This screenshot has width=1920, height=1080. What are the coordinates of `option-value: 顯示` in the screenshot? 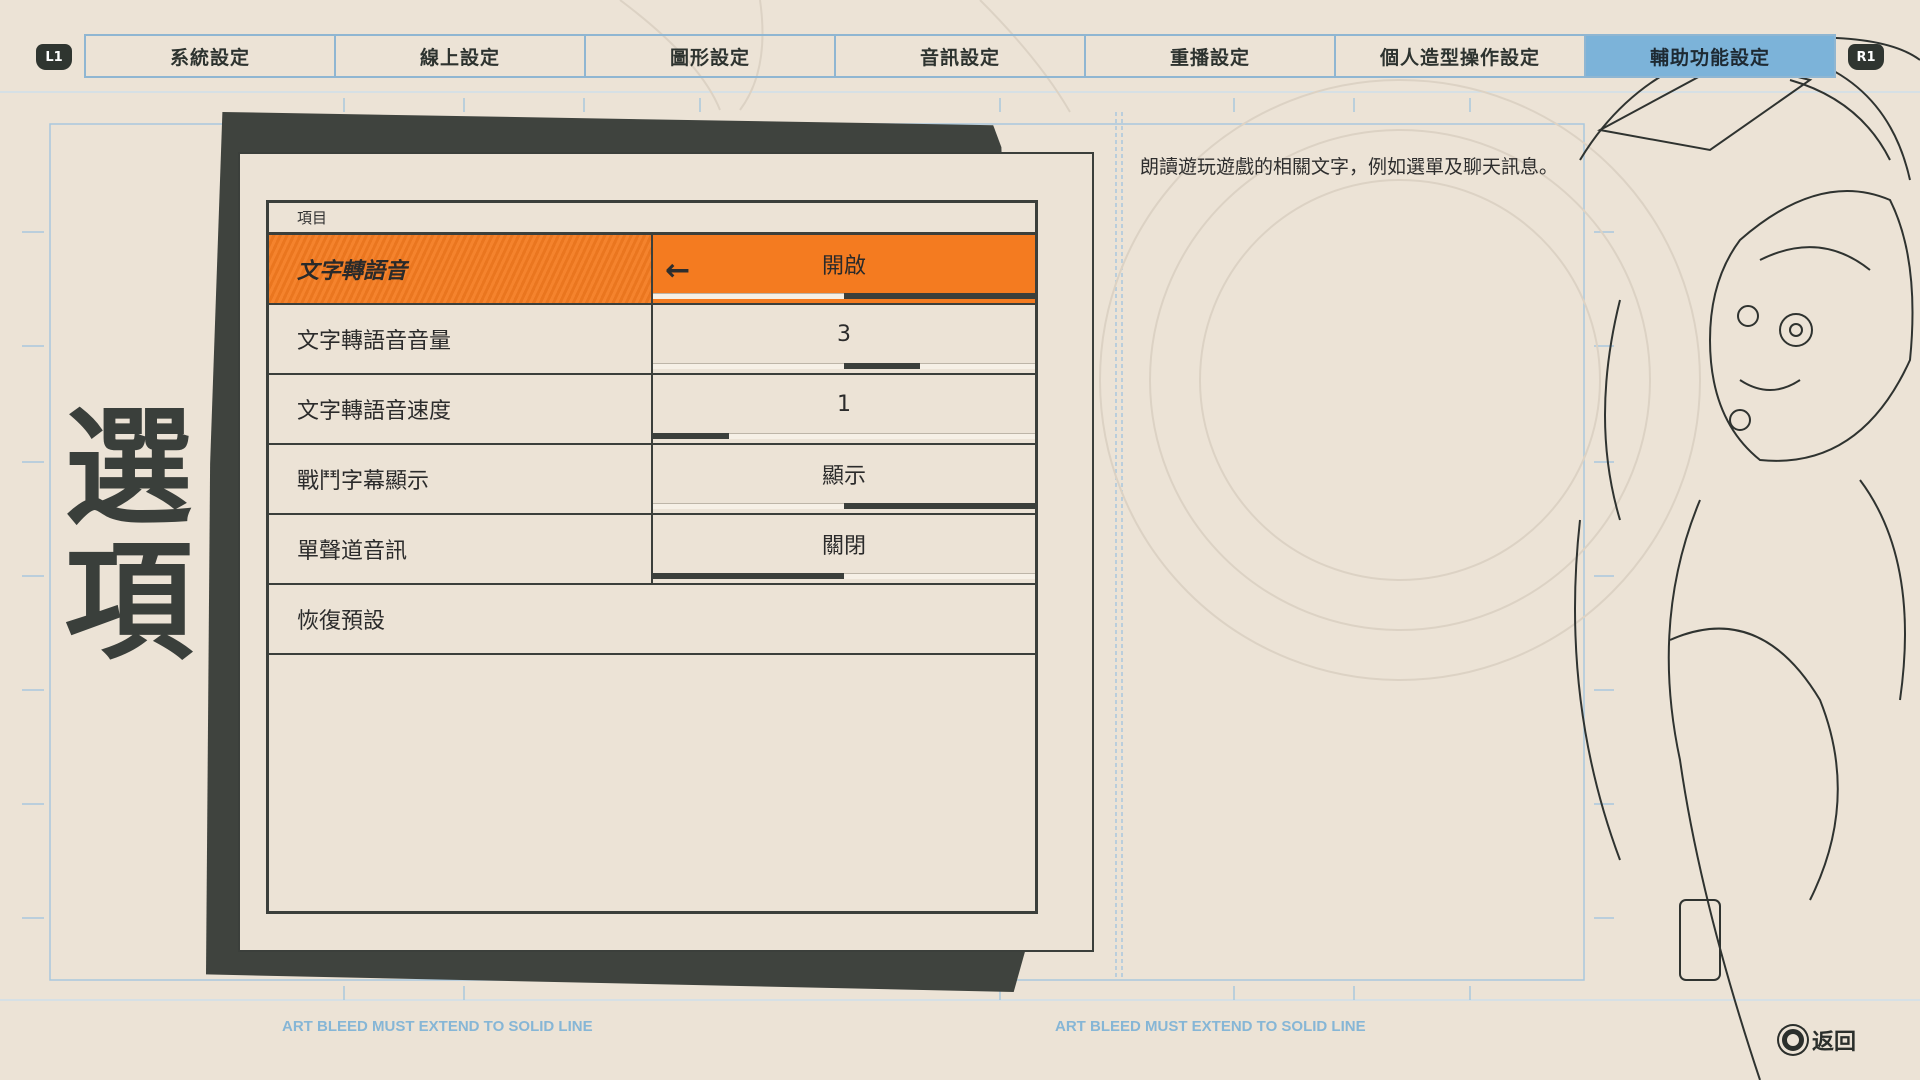 It's located at (844, 479).